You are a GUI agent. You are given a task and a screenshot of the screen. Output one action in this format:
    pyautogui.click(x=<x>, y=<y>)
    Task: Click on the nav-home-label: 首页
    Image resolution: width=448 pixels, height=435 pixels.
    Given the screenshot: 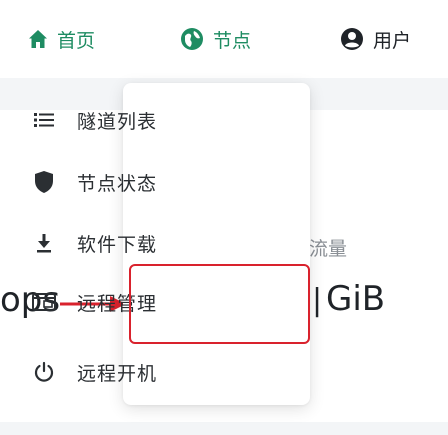 What is the action you would take?
    pyautogui.click(x=76, y=40)
    